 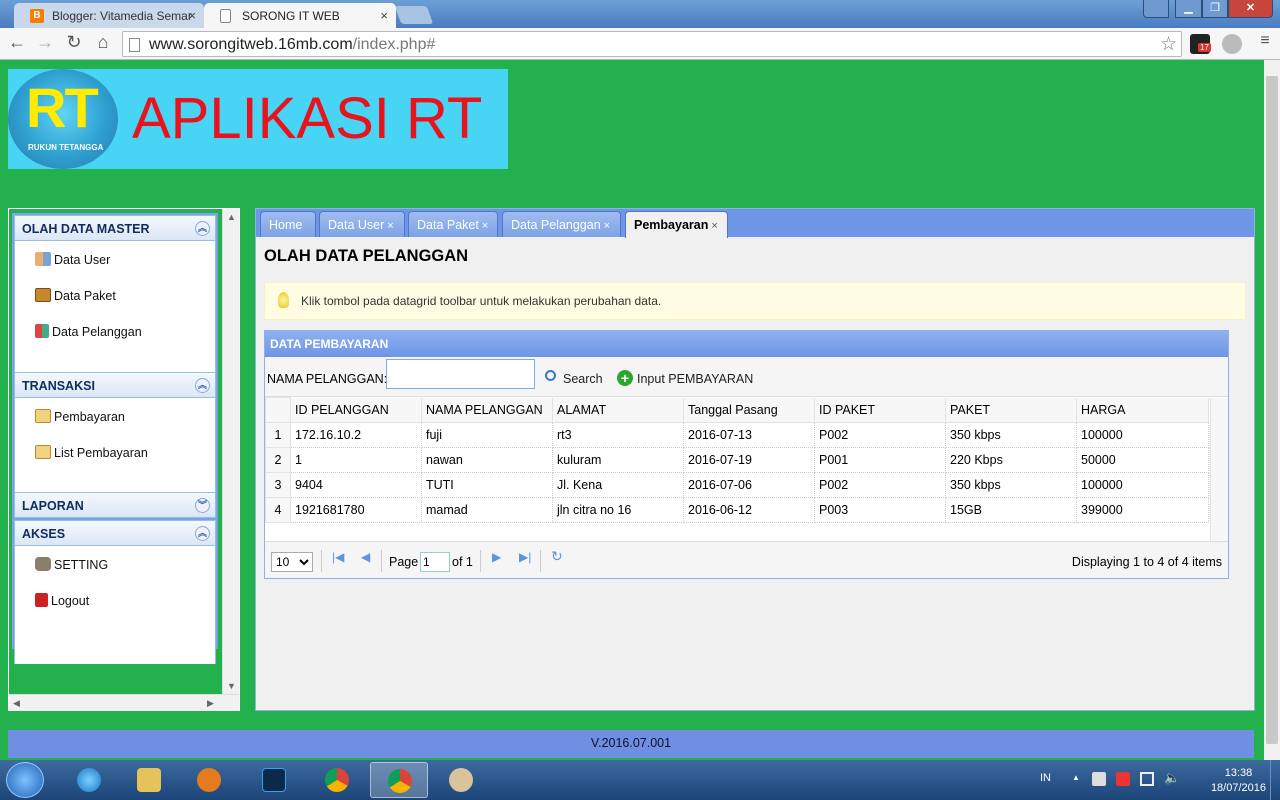 What do you see at coordinates (1155, 780) in the screenshot?
I see `system-tray: IN ▲ 🔈 13:38 18/07/2016` at bounding box center [1155, 780].